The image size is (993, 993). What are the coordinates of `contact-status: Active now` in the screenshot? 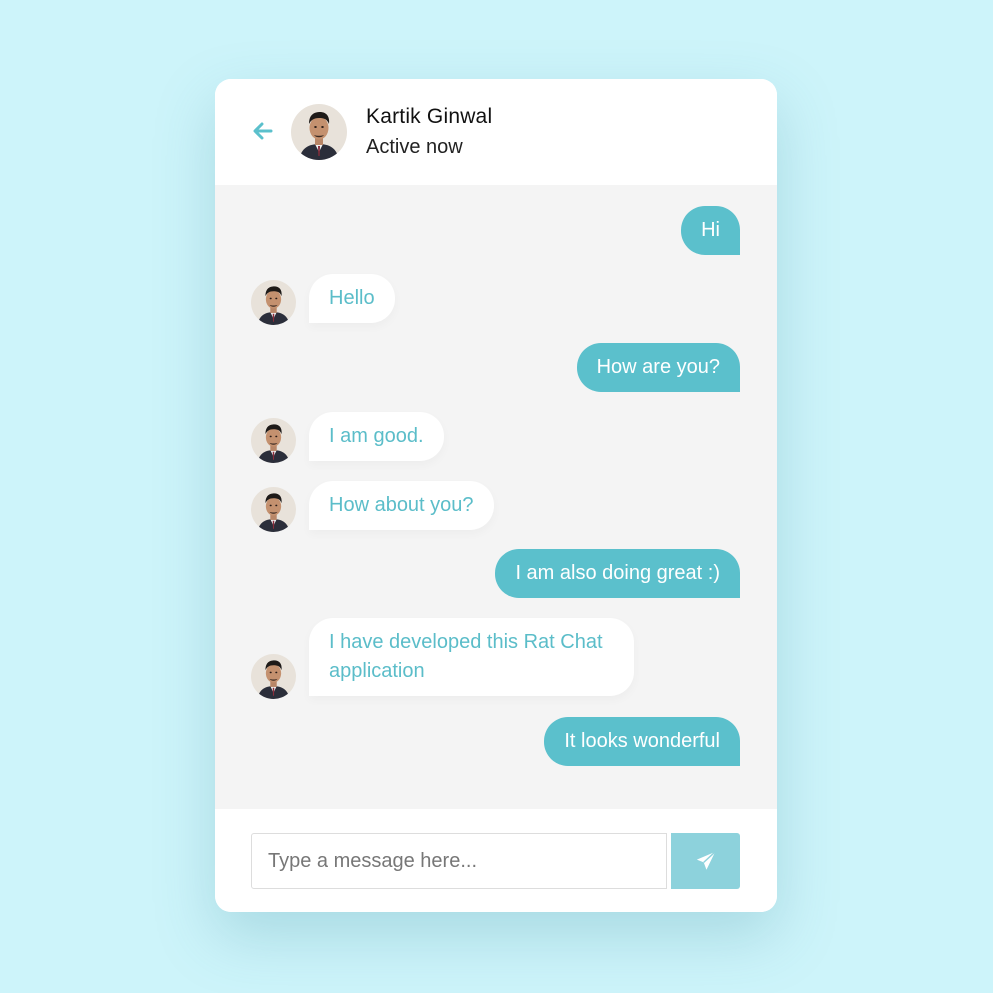 It's located at (414, 147).